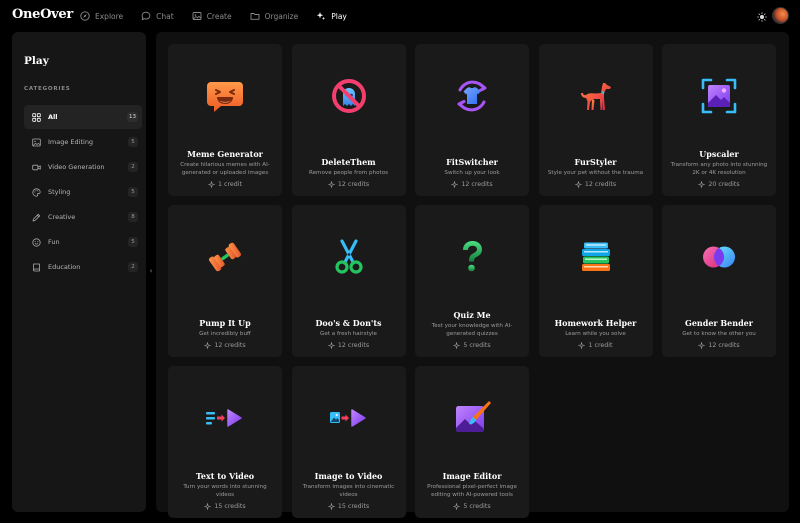  Describe the element at coordinates (76, 167) in the screenshot. I see `sidebar-item-label: Video Generation` at that location.